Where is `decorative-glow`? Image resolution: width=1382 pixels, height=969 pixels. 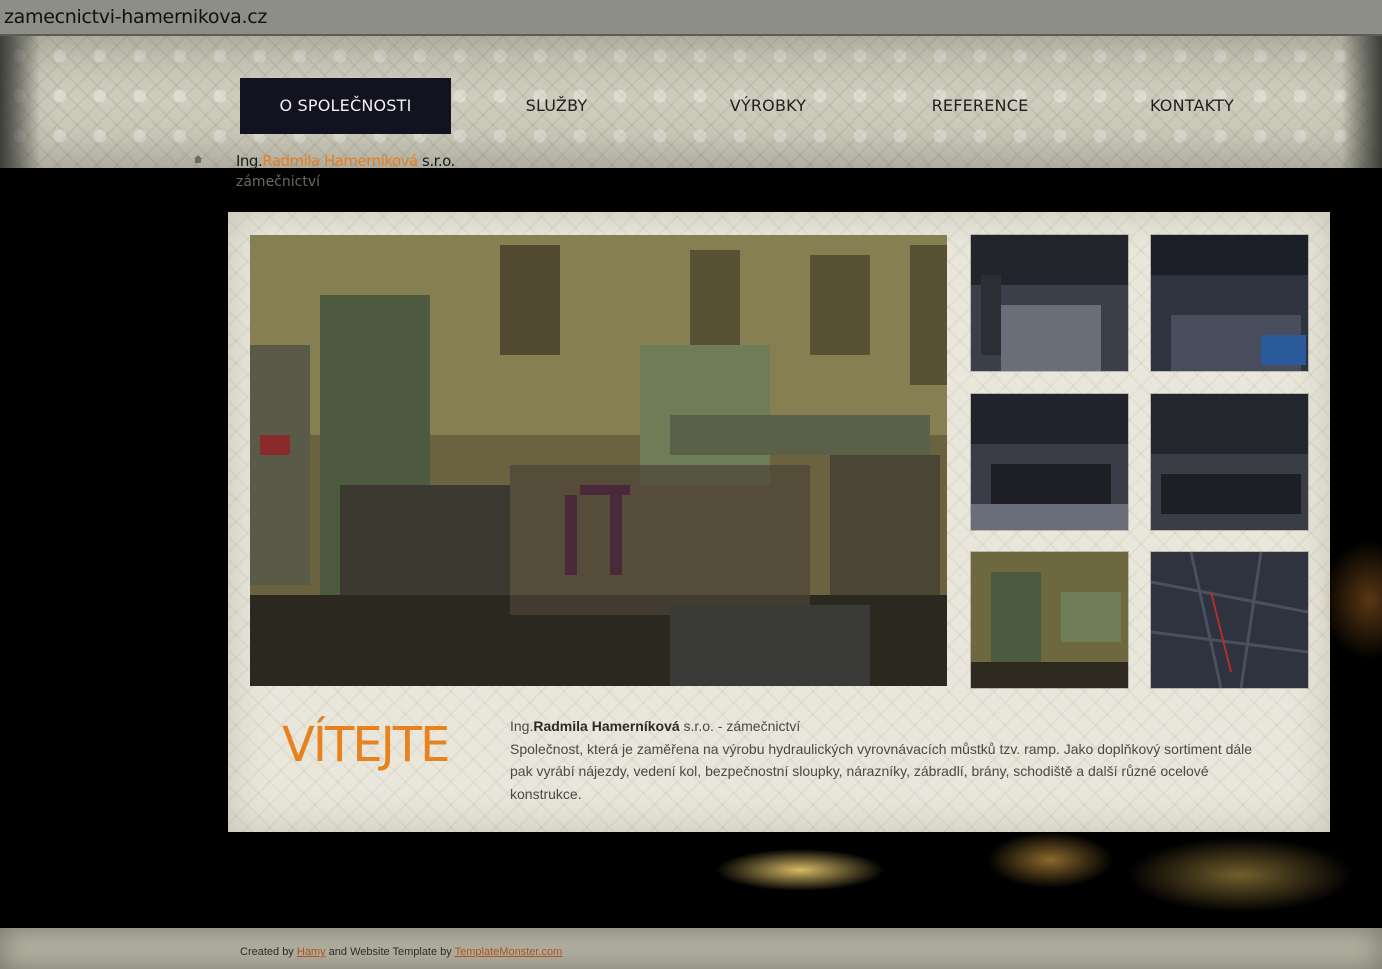
decorative-glow is located at coordinates (1351, 600).